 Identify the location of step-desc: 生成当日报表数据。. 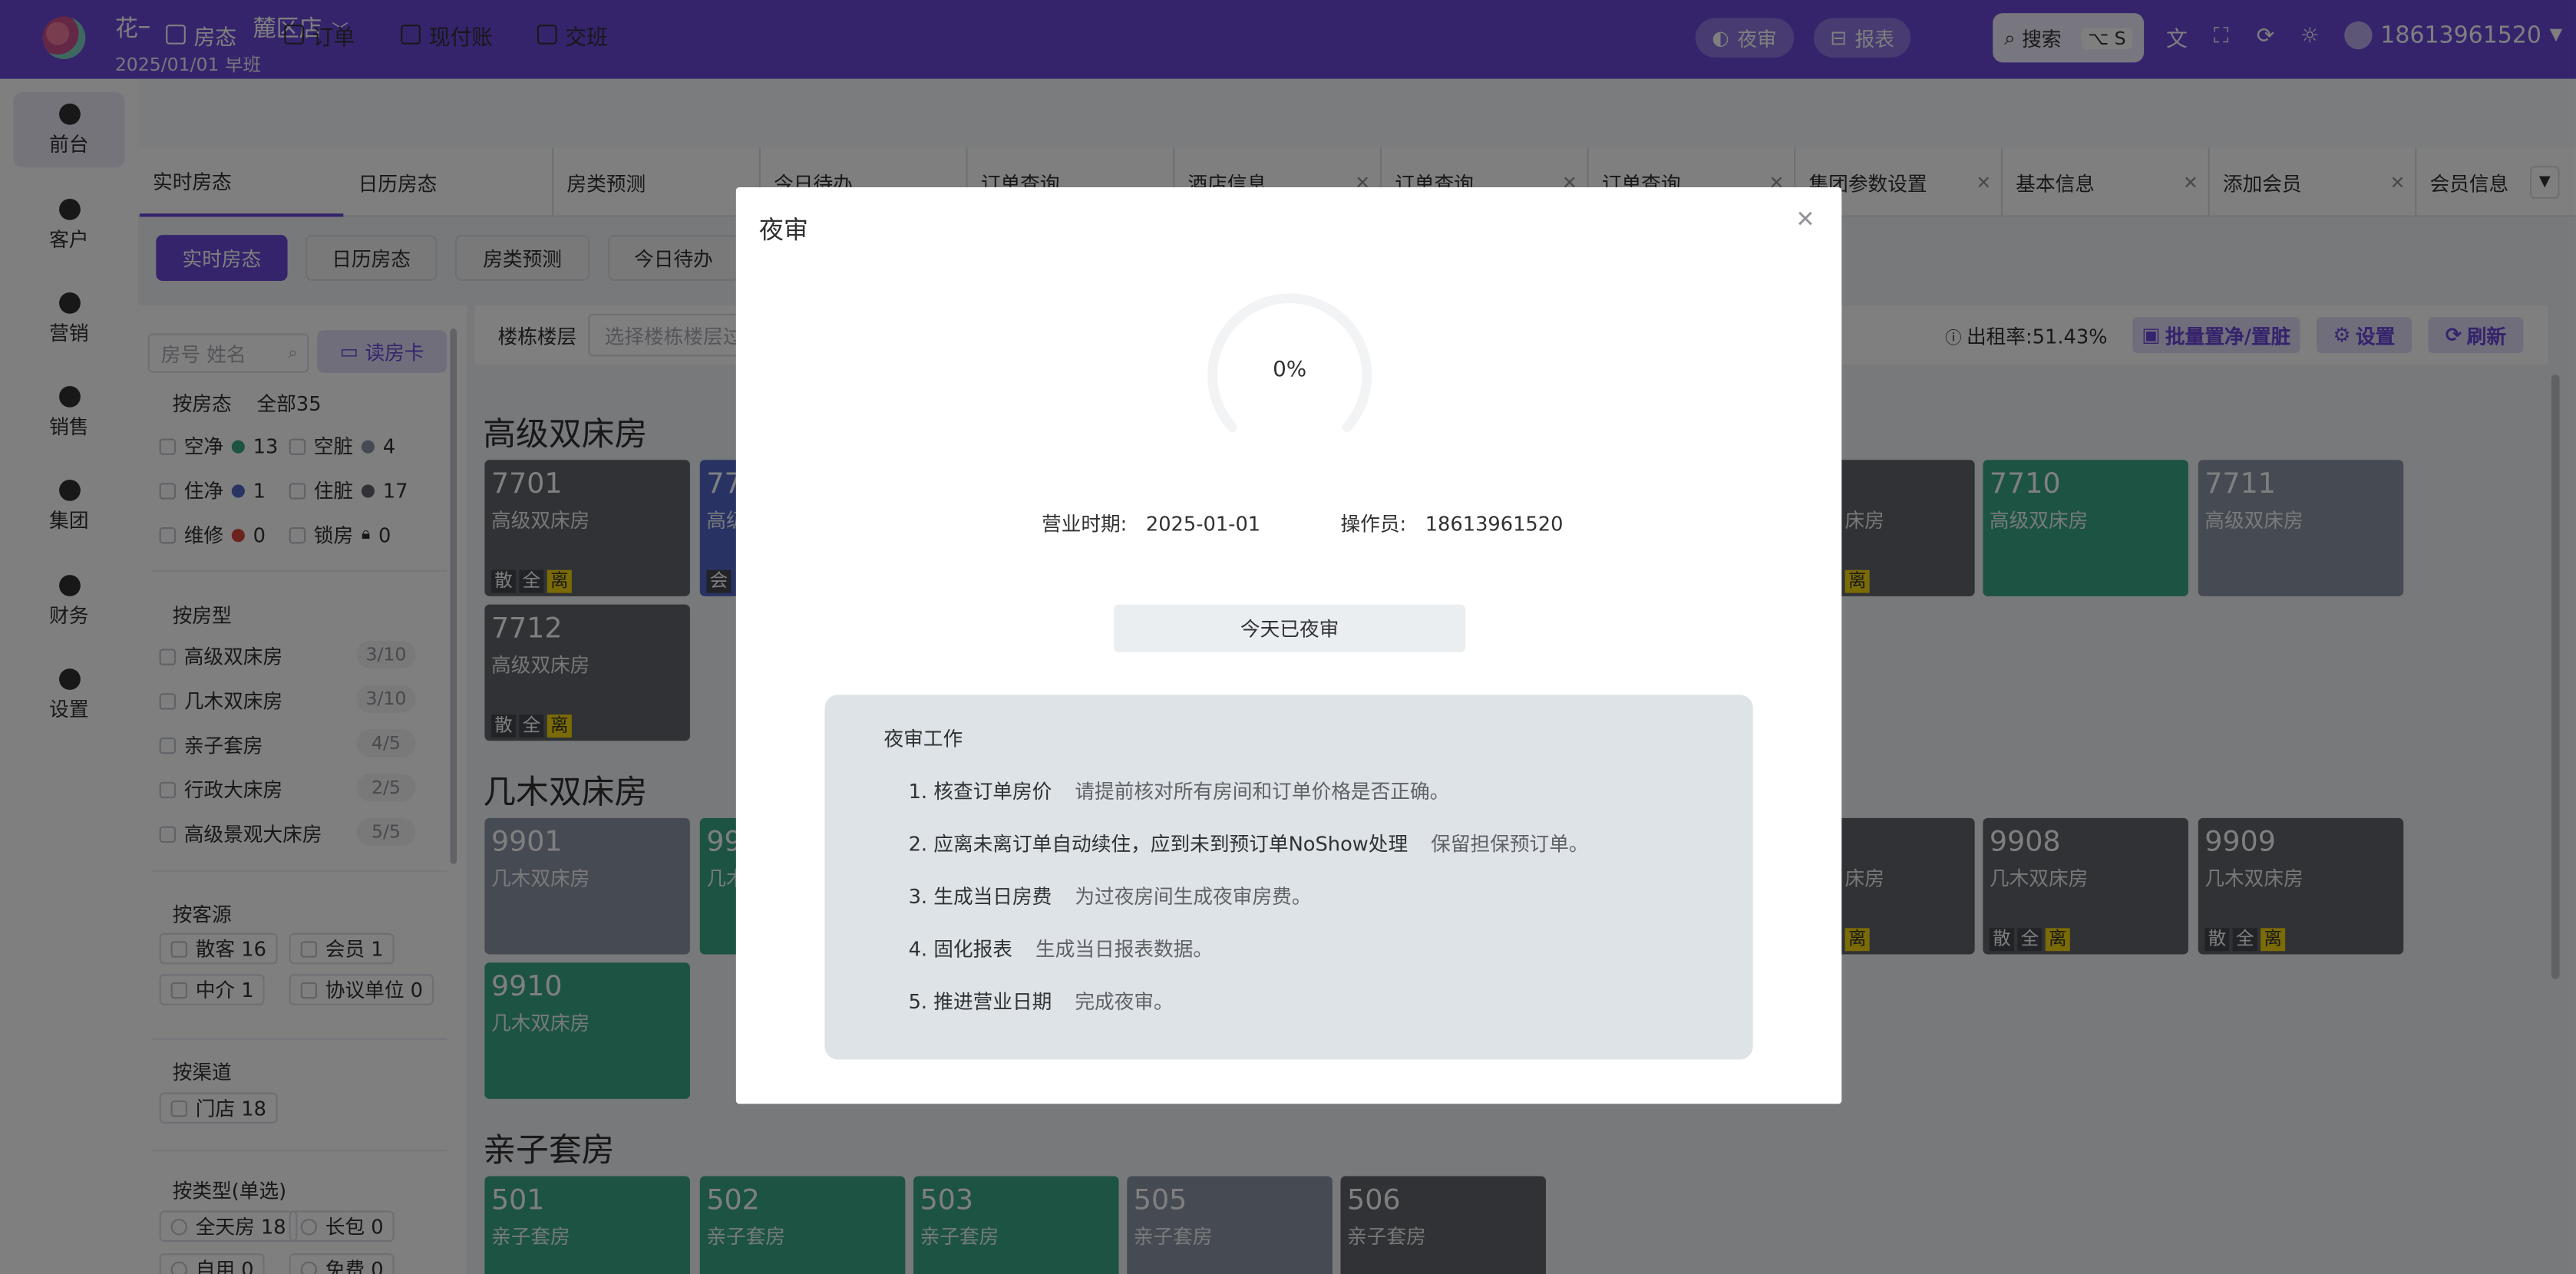
(1124, 950).